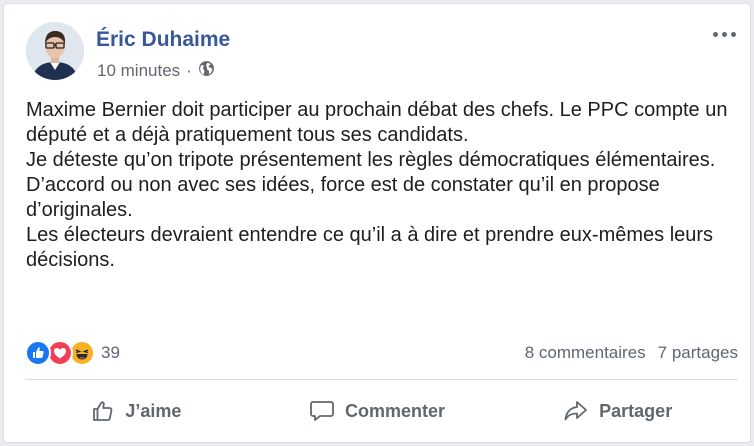  What do you see at coordinates (110, 352) in the screenshot?
I see `reaction-count: 39` at bounding box center [110, 352].